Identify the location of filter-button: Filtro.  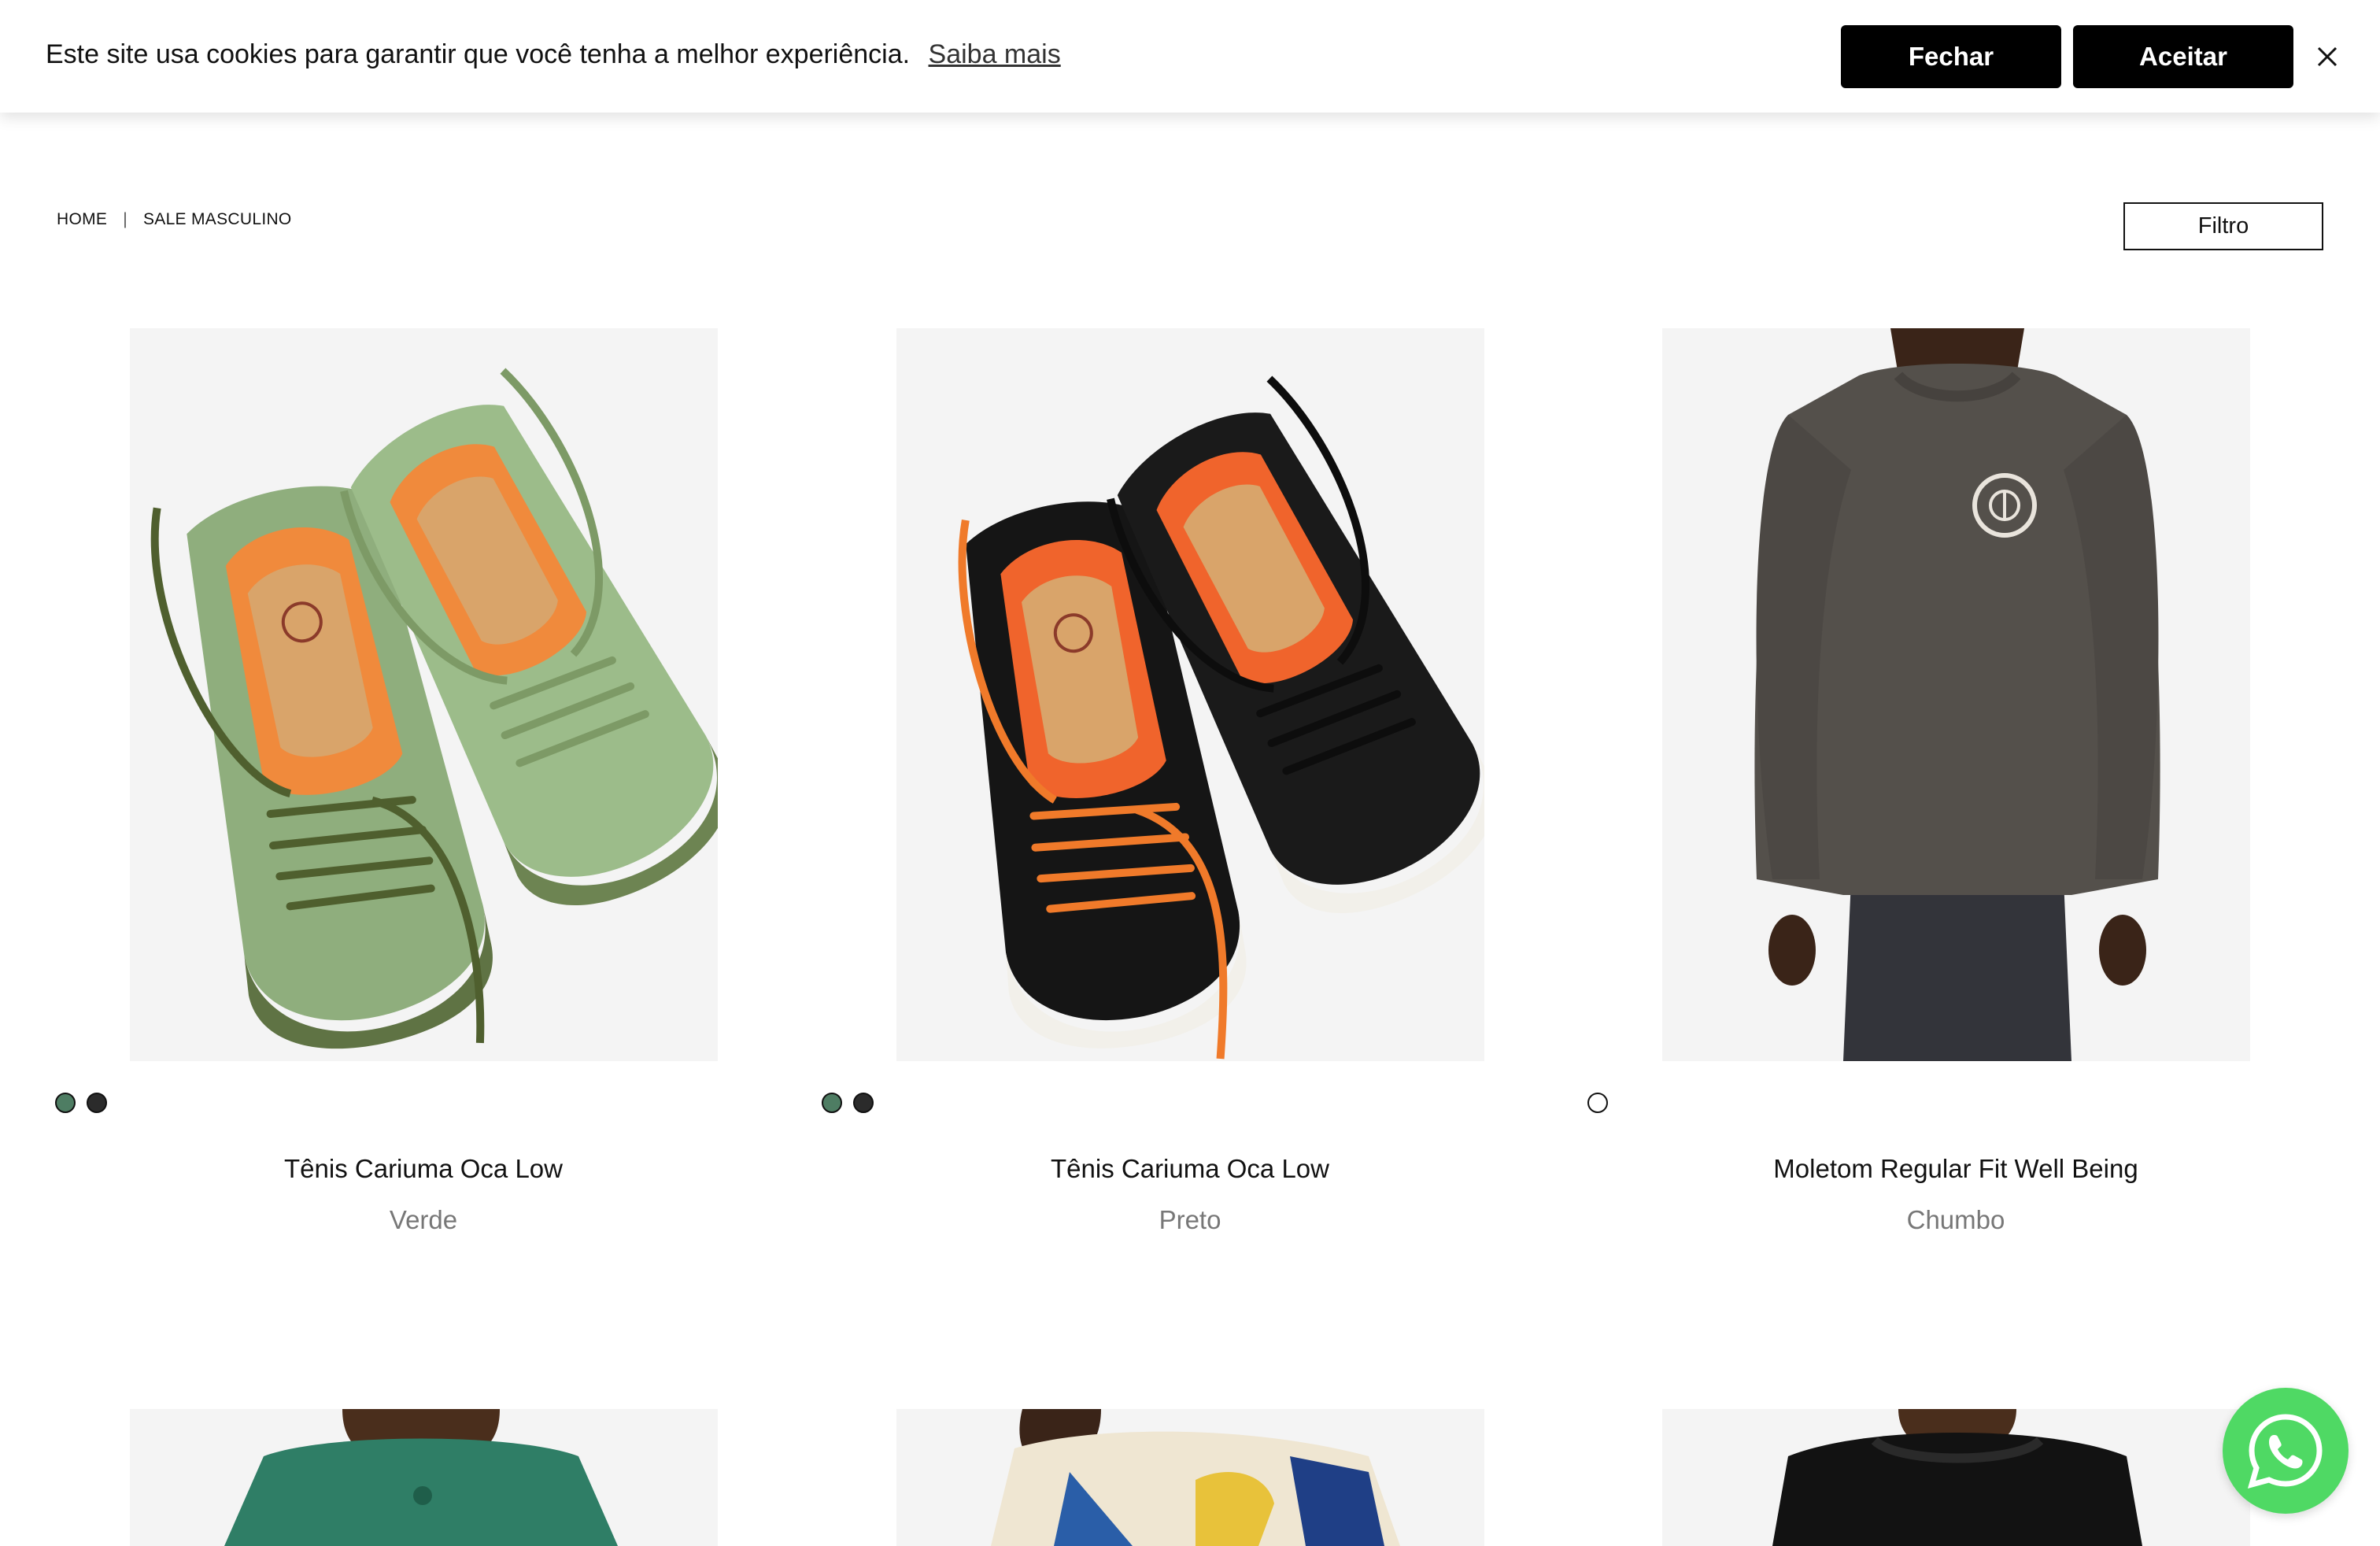
(2223, 226).